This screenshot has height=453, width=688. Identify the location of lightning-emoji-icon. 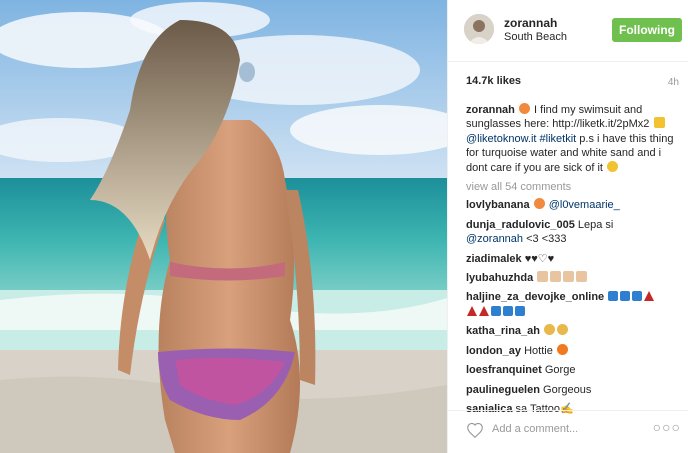
(659, 123).